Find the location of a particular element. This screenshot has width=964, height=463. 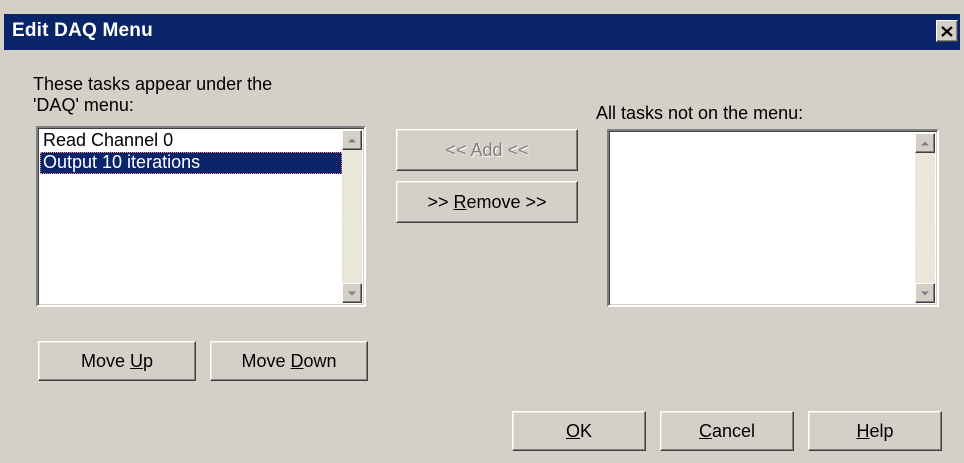

list-item: Output 10 iterations is located at coordinates (191, 163).